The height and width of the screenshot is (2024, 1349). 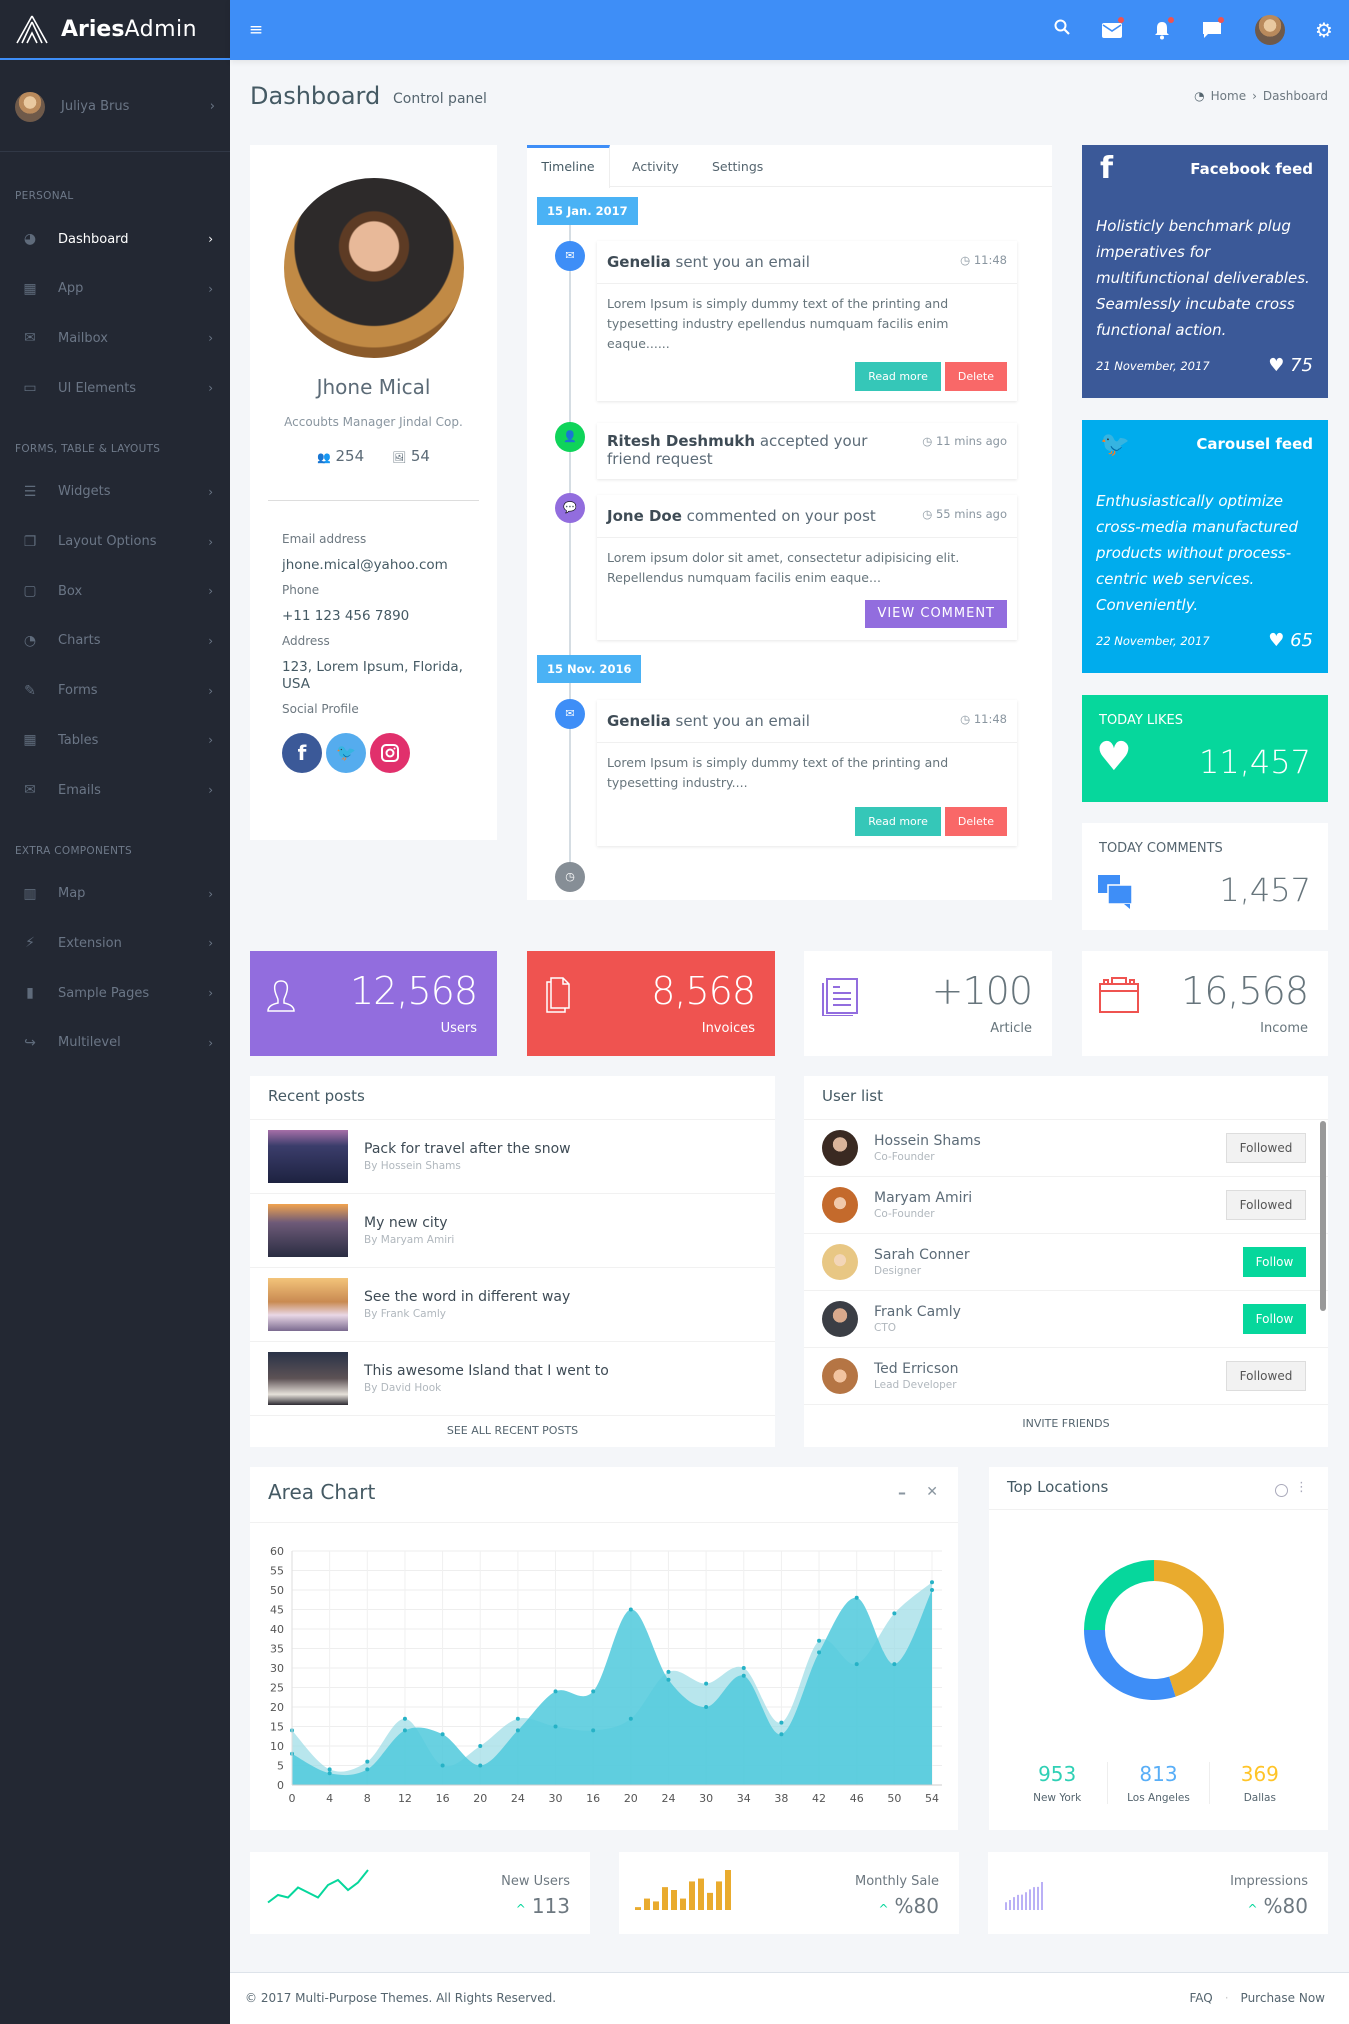 What do you see at coordinates (568, 166) in the screenshot?
I see `tab-timeline: Timeline` at bounding box center [568, 166].